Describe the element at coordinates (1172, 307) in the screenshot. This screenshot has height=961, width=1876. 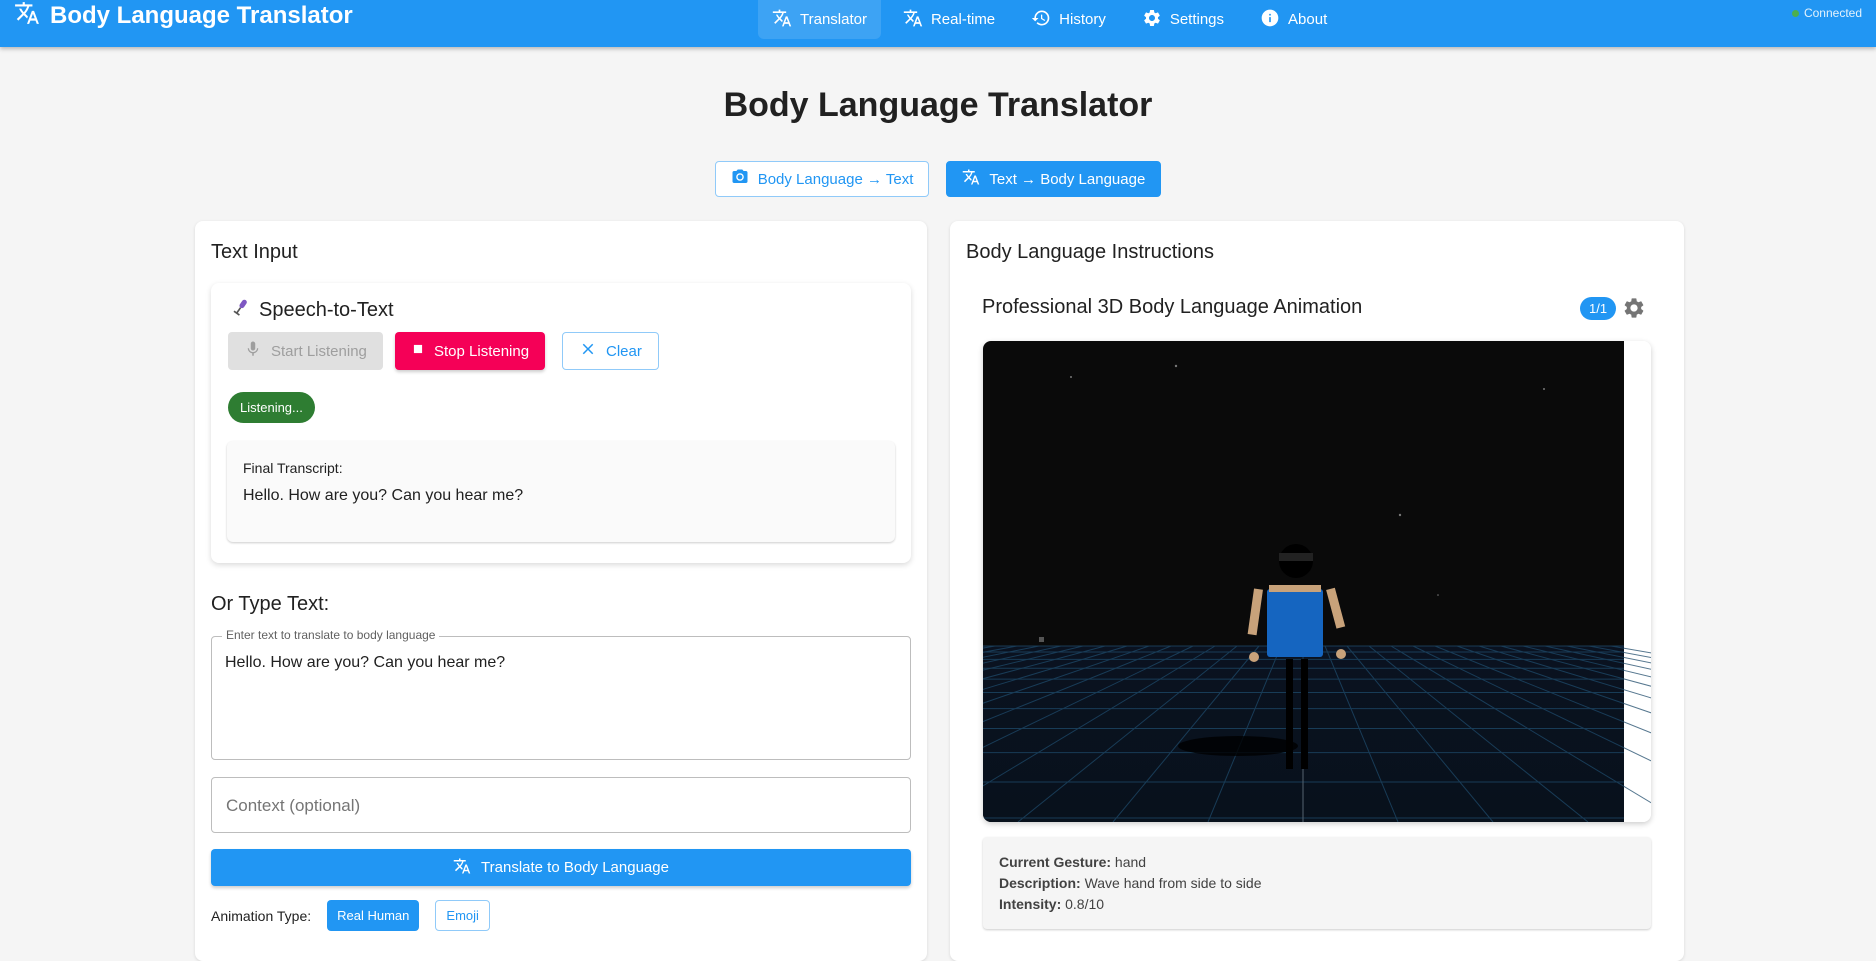
I see `animation-title: Professional 3D Body Language Animation` at that location.